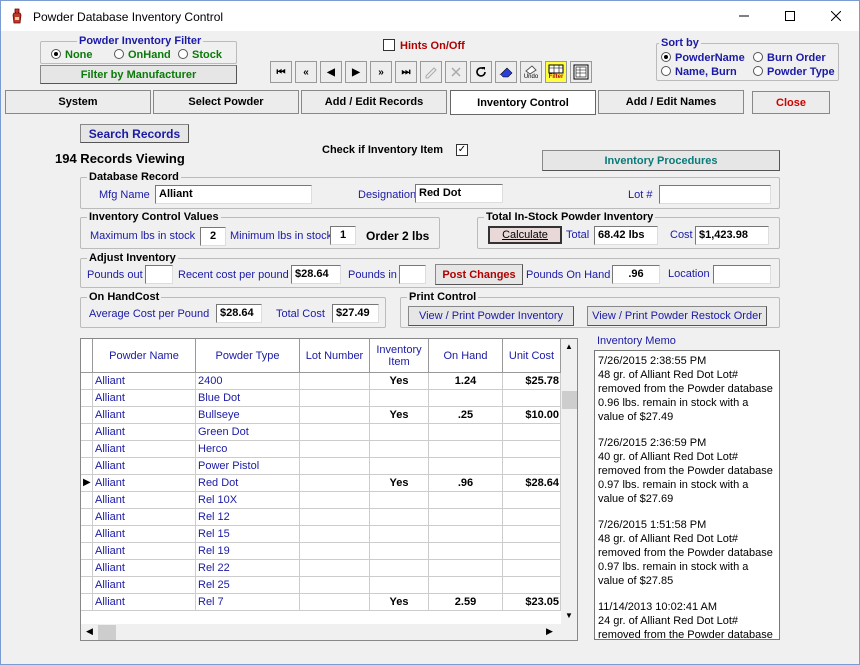 This screenshot has height=665, width=860. What do you see at coordinates (331, 72) in the screenshot?
I see `prev-record-button: ◀` at bounding box center [331, 72].